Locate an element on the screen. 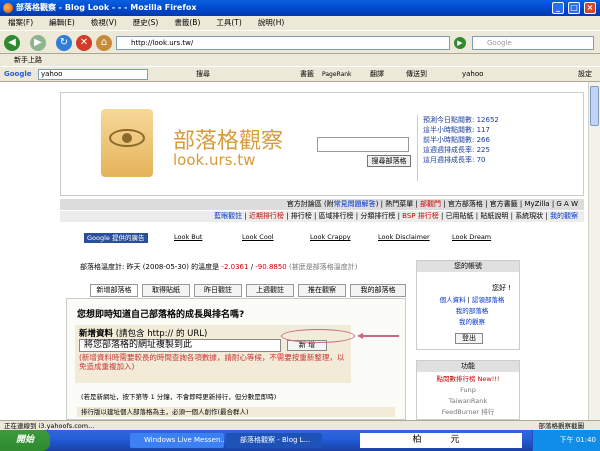 Image resolution: width=600 pixels, height=451 pixels. nav-rank: 排行榜 is located at coordinates (301, 216).